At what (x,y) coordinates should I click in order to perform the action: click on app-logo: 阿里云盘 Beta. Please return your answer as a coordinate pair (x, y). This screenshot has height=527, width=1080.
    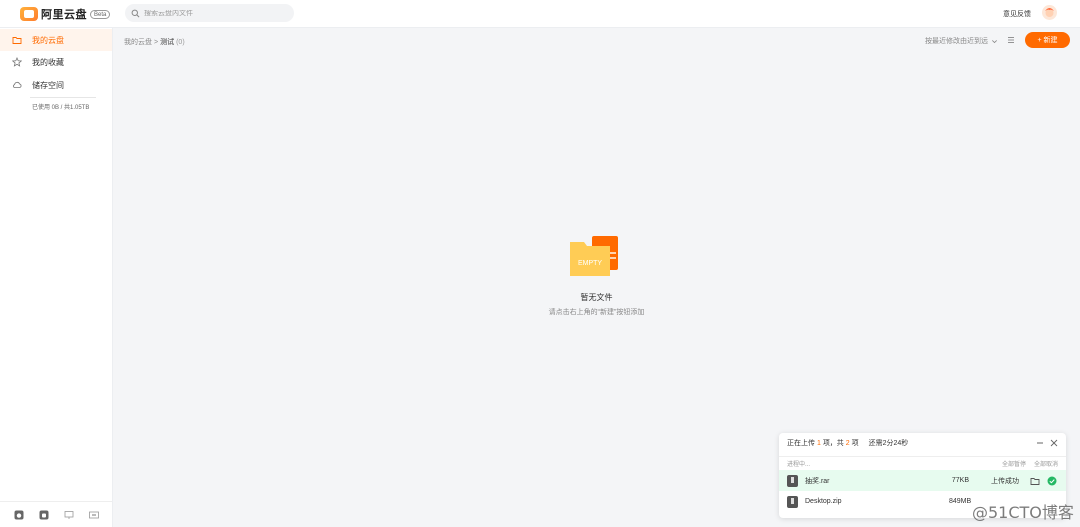
    Looking at the image, I should click on (65, 14).